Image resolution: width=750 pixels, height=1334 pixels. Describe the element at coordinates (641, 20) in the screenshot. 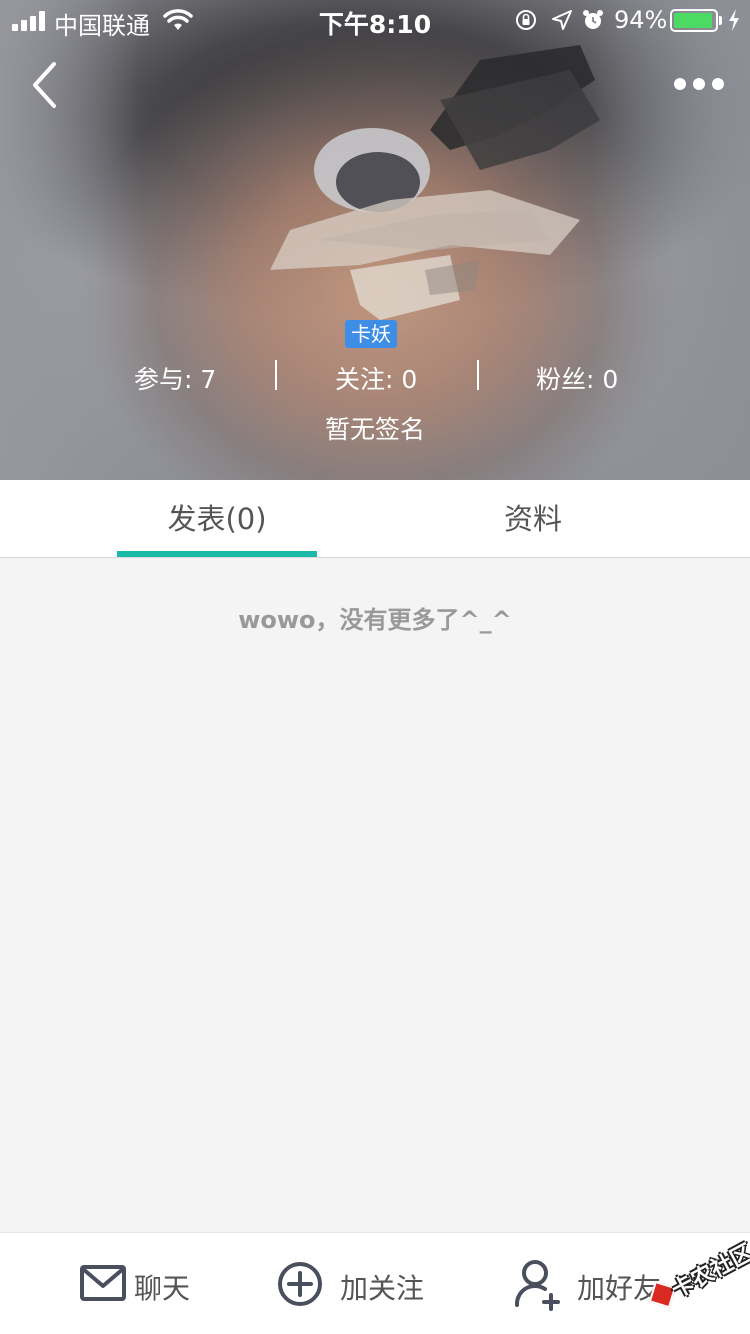

I see `battery-percent: 94%` at that location.